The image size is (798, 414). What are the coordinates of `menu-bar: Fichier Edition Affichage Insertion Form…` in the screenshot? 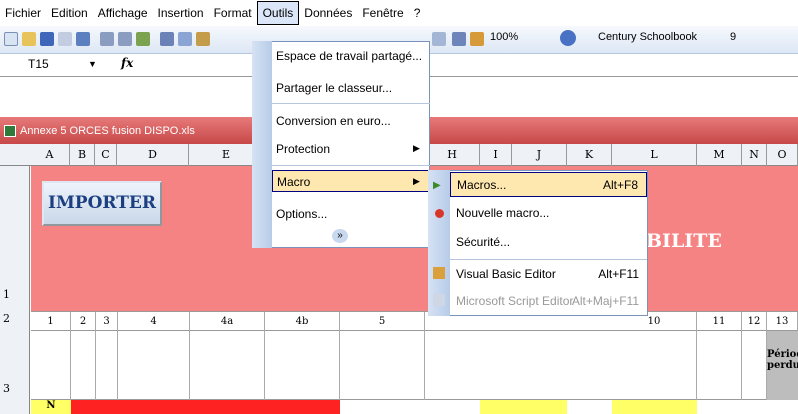 It's located at (399, 13).